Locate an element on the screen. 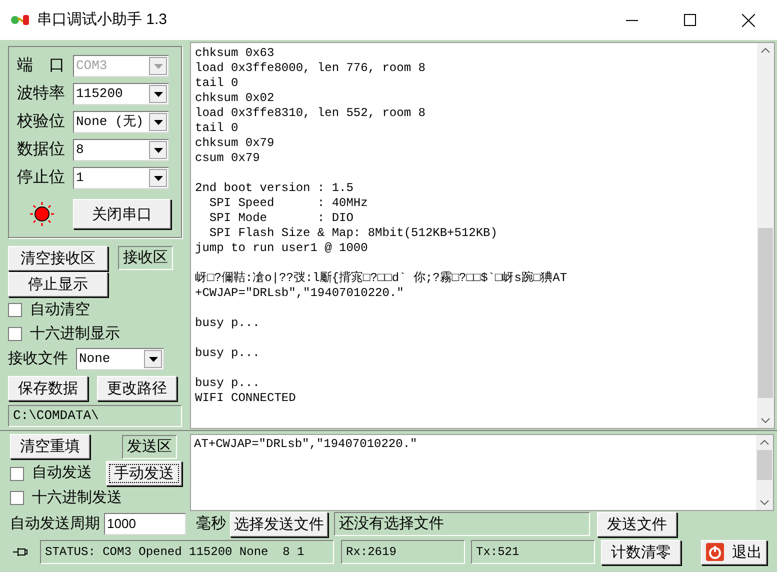  log-line: jump to run user1 @ 1000 is located at coordinates (281, 248).